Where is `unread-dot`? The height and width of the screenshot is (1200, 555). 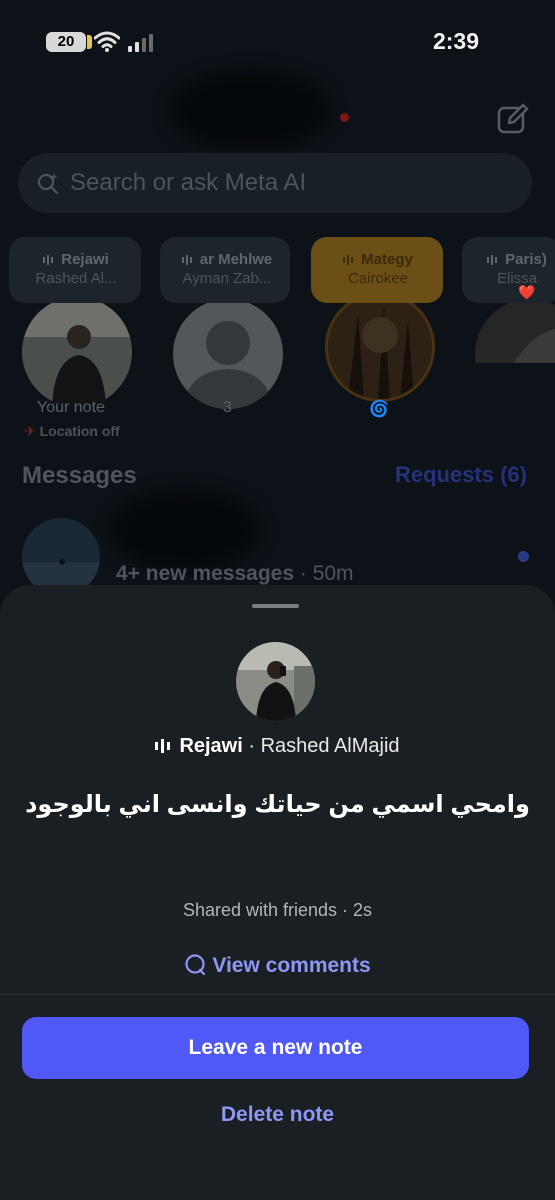
unread-dot is located at coordinates (523, 556).